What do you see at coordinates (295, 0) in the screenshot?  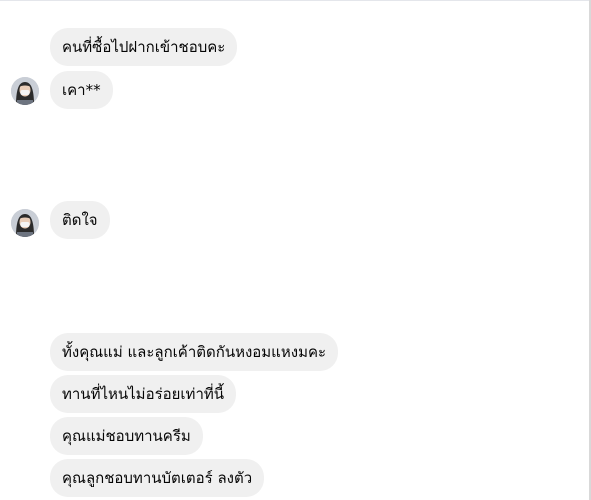 I see `top-divider` at bounding box center [295, 0].